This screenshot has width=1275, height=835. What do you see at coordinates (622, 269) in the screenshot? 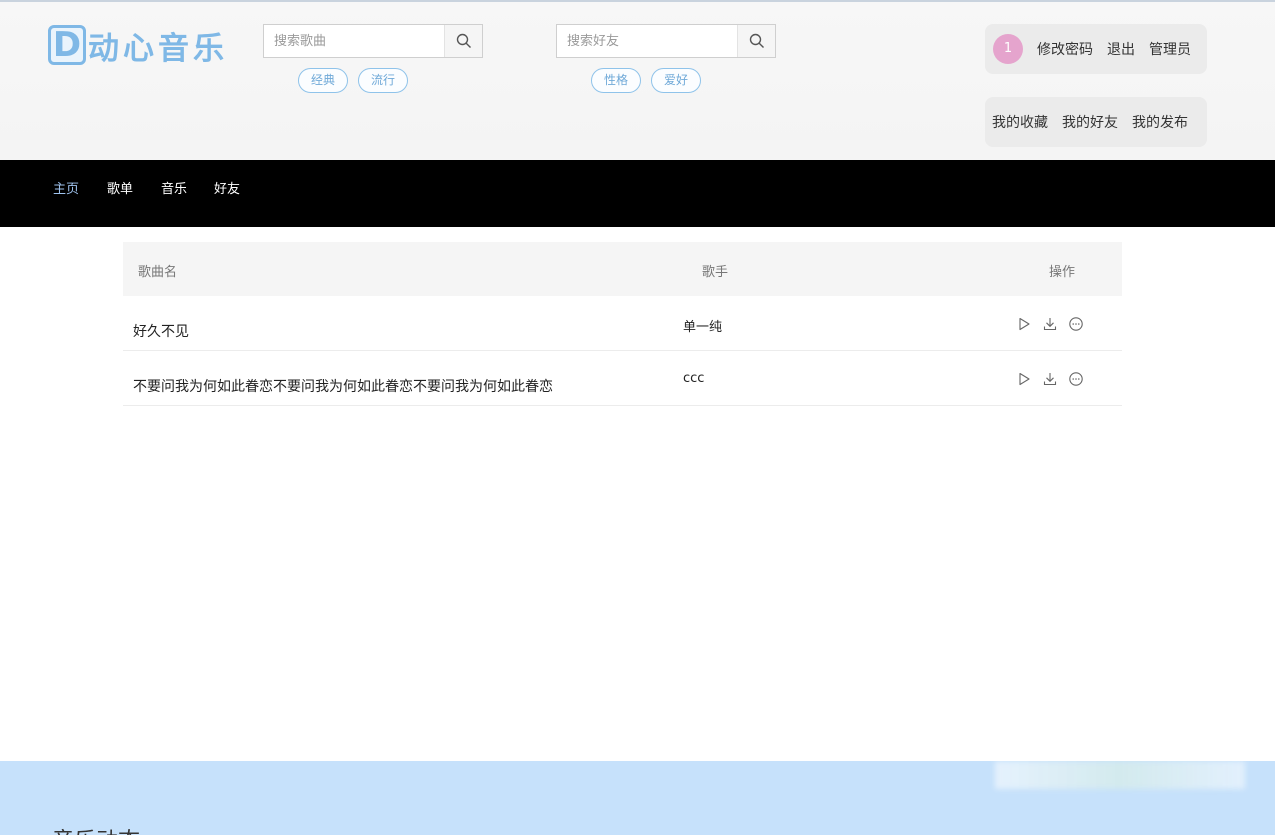
I see `table-header: 歌曲名 歌手 操作` at bounding box center [622, 269].